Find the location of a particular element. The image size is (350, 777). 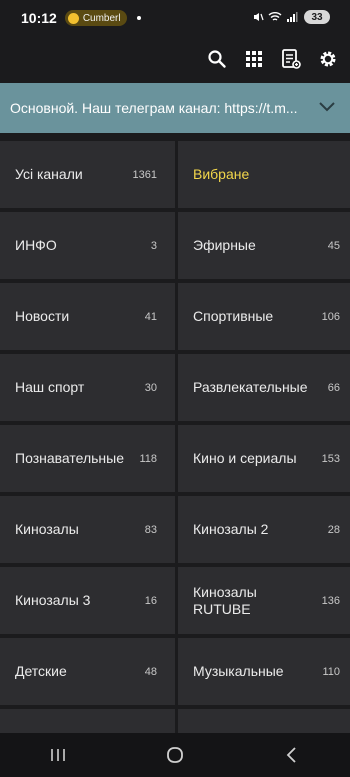

category-count: 66 is located at coordinates (333, 387).